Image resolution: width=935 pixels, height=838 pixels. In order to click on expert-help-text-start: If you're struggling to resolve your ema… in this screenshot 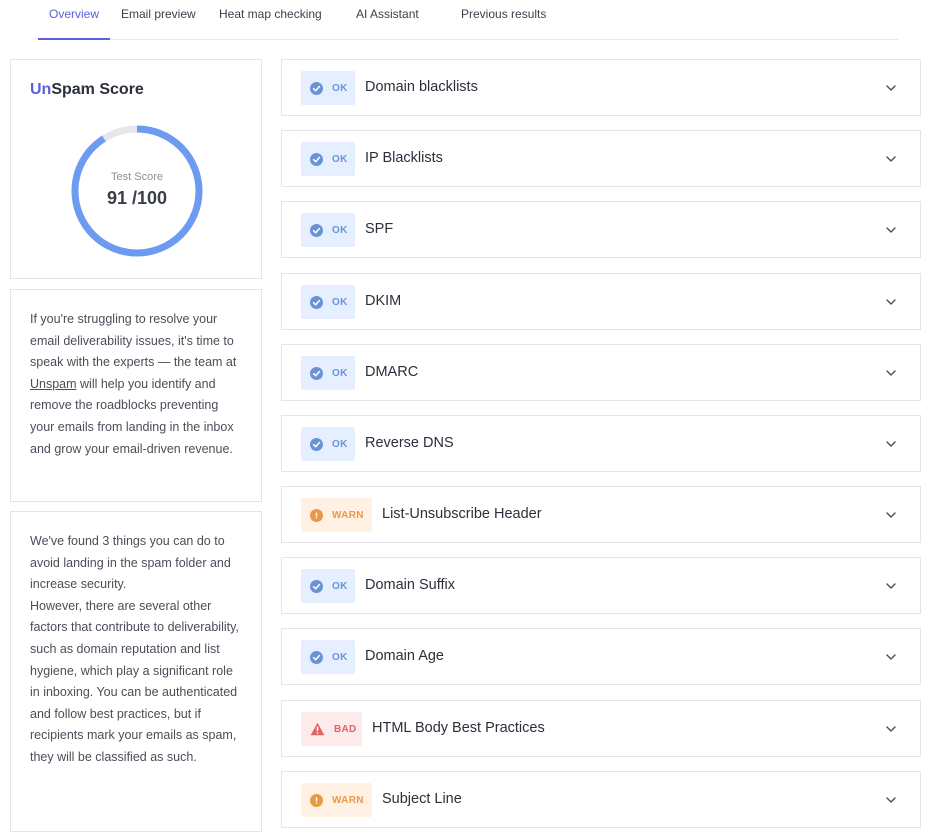, I will do `click(133, 341)`.